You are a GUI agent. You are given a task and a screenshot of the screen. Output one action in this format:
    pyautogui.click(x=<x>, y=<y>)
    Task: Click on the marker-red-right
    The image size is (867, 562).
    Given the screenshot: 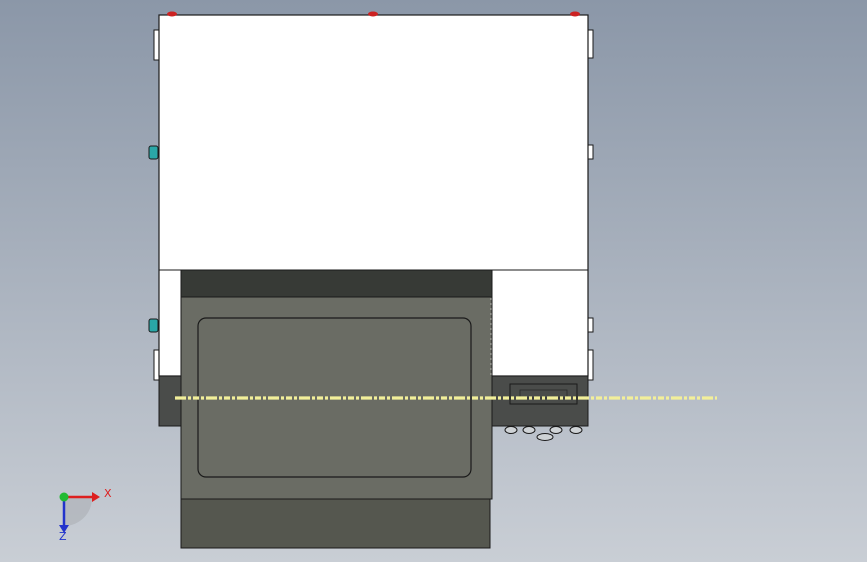 What is the action you would take?
    pyautogui.click(x=575, y=14)
    